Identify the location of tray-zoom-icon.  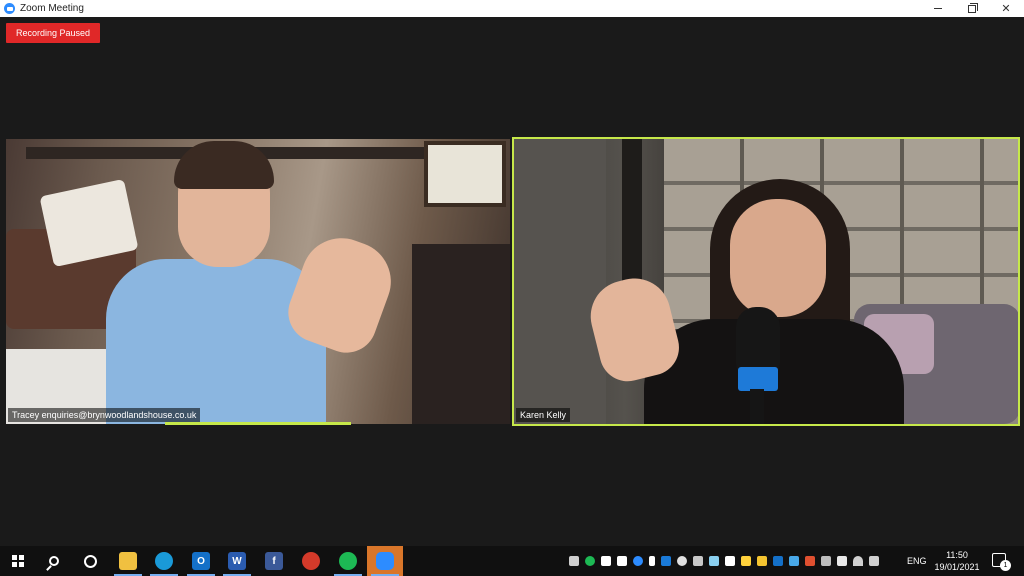
(638, 561).